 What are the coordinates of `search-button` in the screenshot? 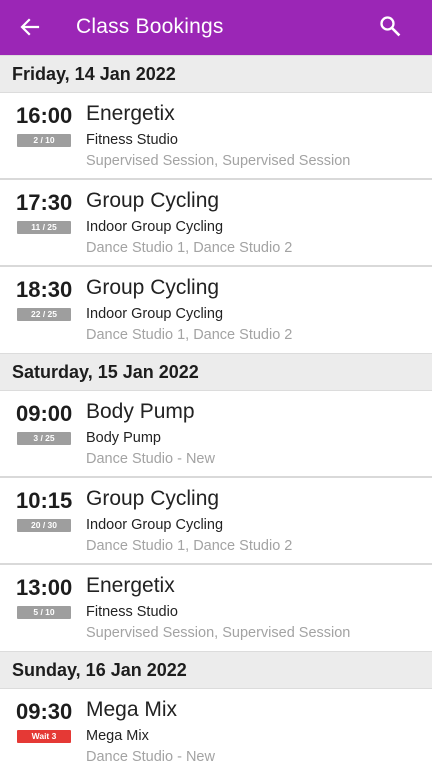 It's located at (390, 26).